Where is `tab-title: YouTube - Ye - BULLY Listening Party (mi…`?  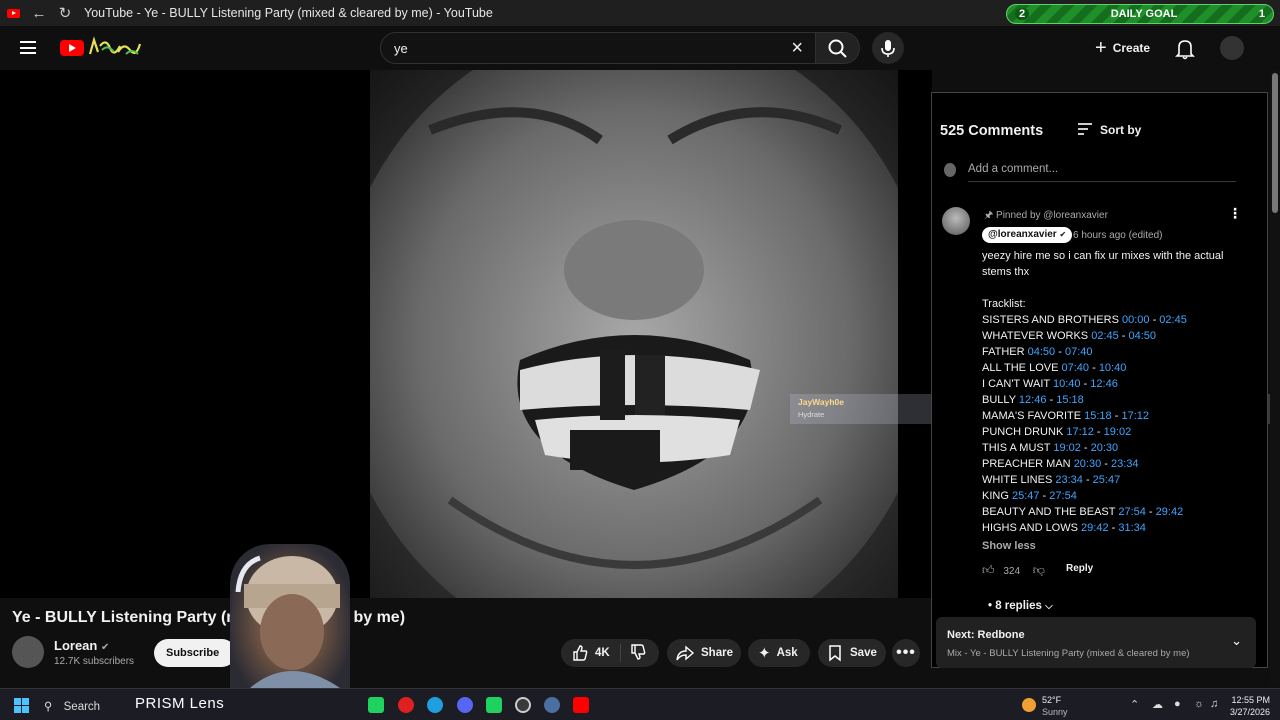 tab-title: YouTube - Ye - BULLY Listening Party (mi… is located at coordinates (288, 13).